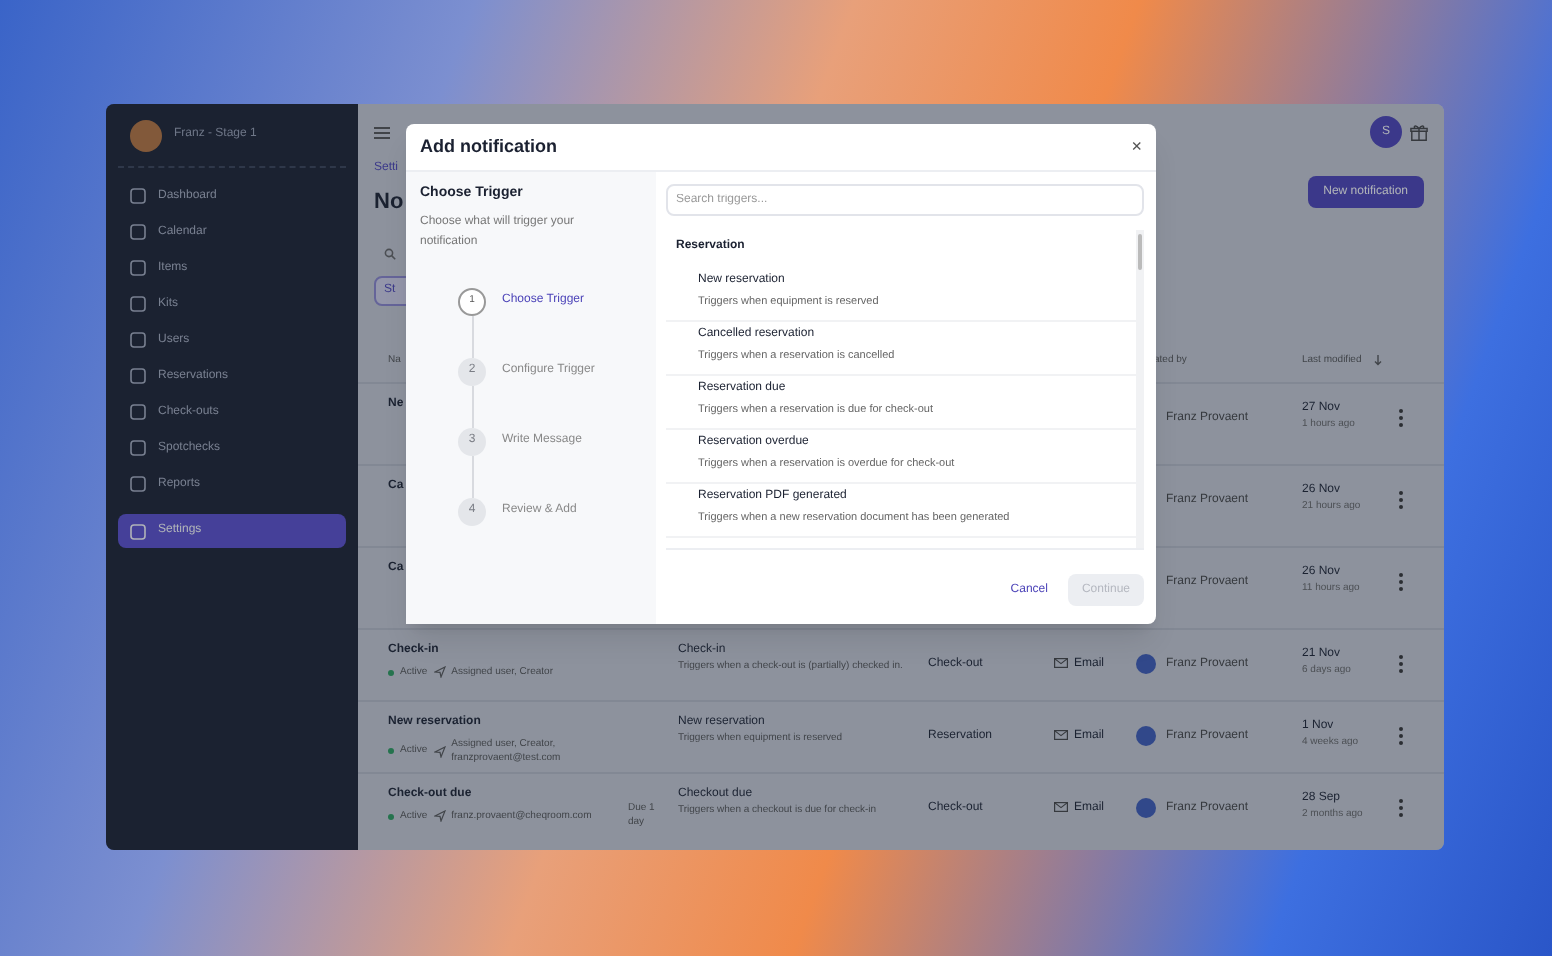 This screenshot has width=1552, height=956. What do you see at coordinates (382, 132) in the screenshot?
I see `menu-icon` at bounding box center [382, 132].